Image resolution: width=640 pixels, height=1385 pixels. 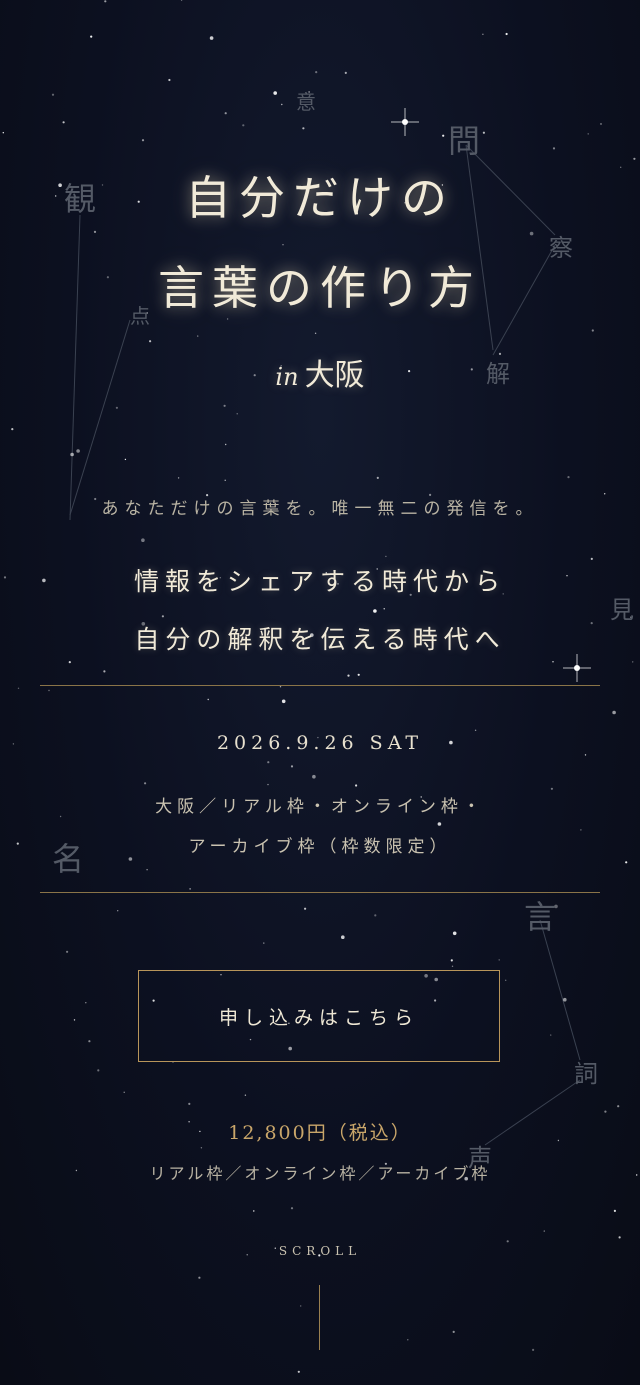 I want to click on event-date: 2026.9.26 SAT, so click(x=320, y=743).